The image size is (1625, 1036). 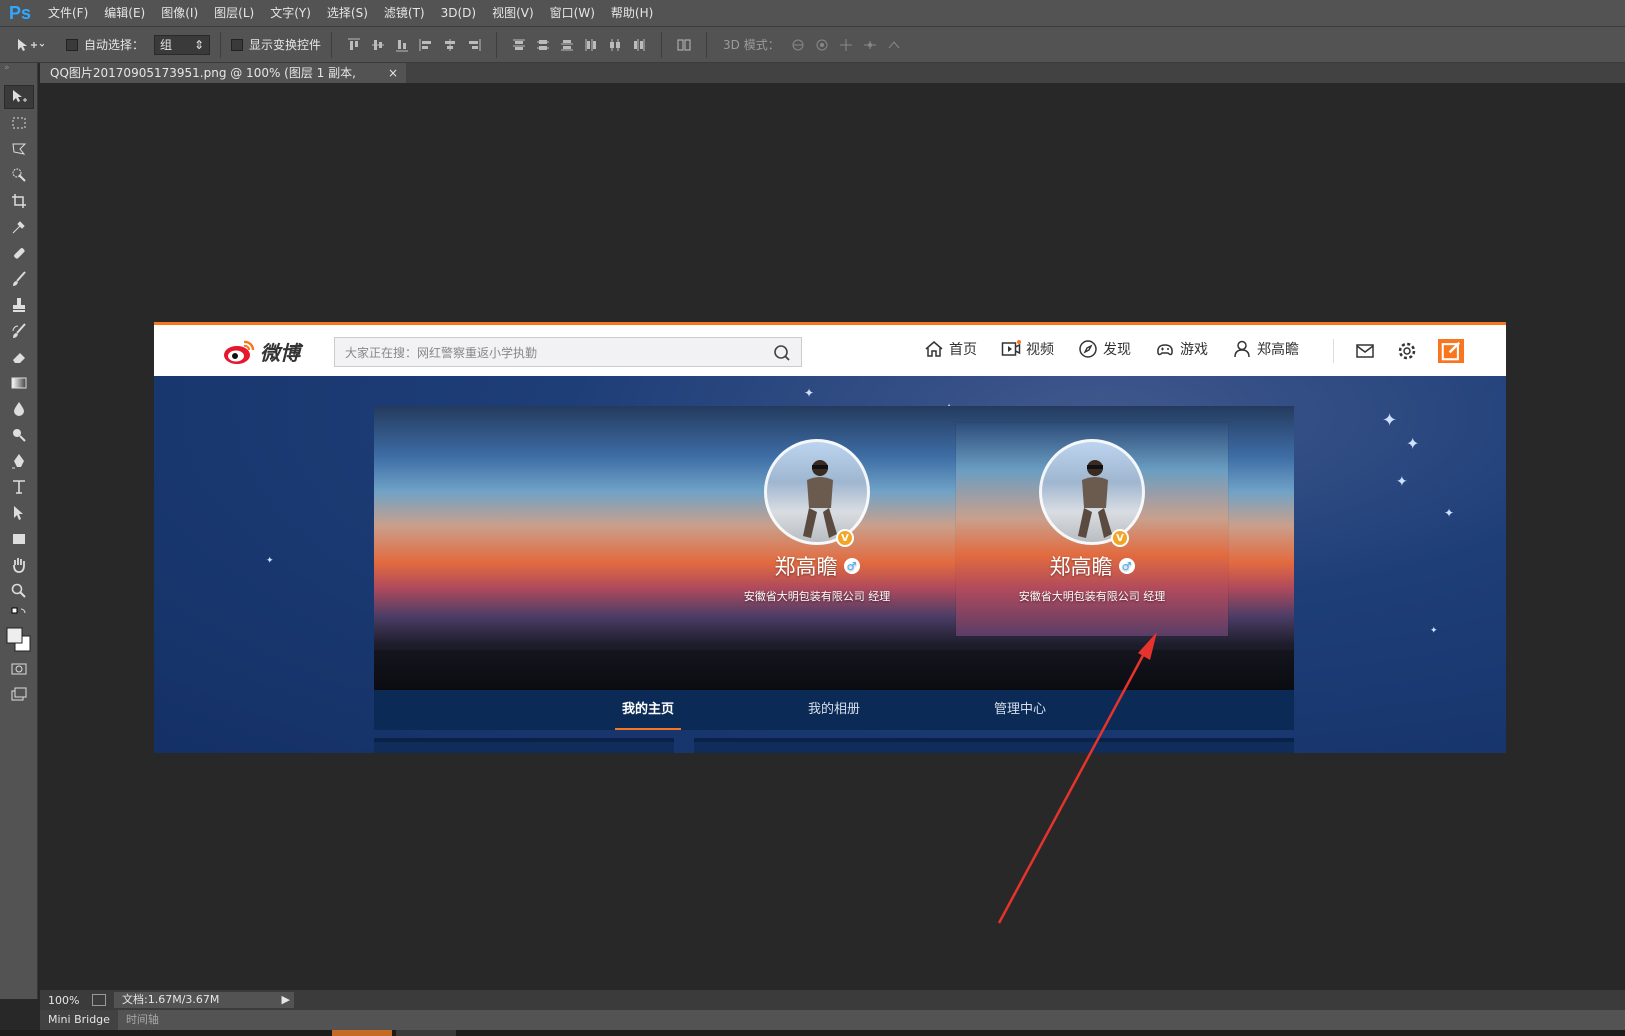 What do you see at coordinates (832, 1000) in the screenshot?
I see `status-bar: 100% 文档:1.67M/3.67M ▶` at bounding box center [832, 1000].